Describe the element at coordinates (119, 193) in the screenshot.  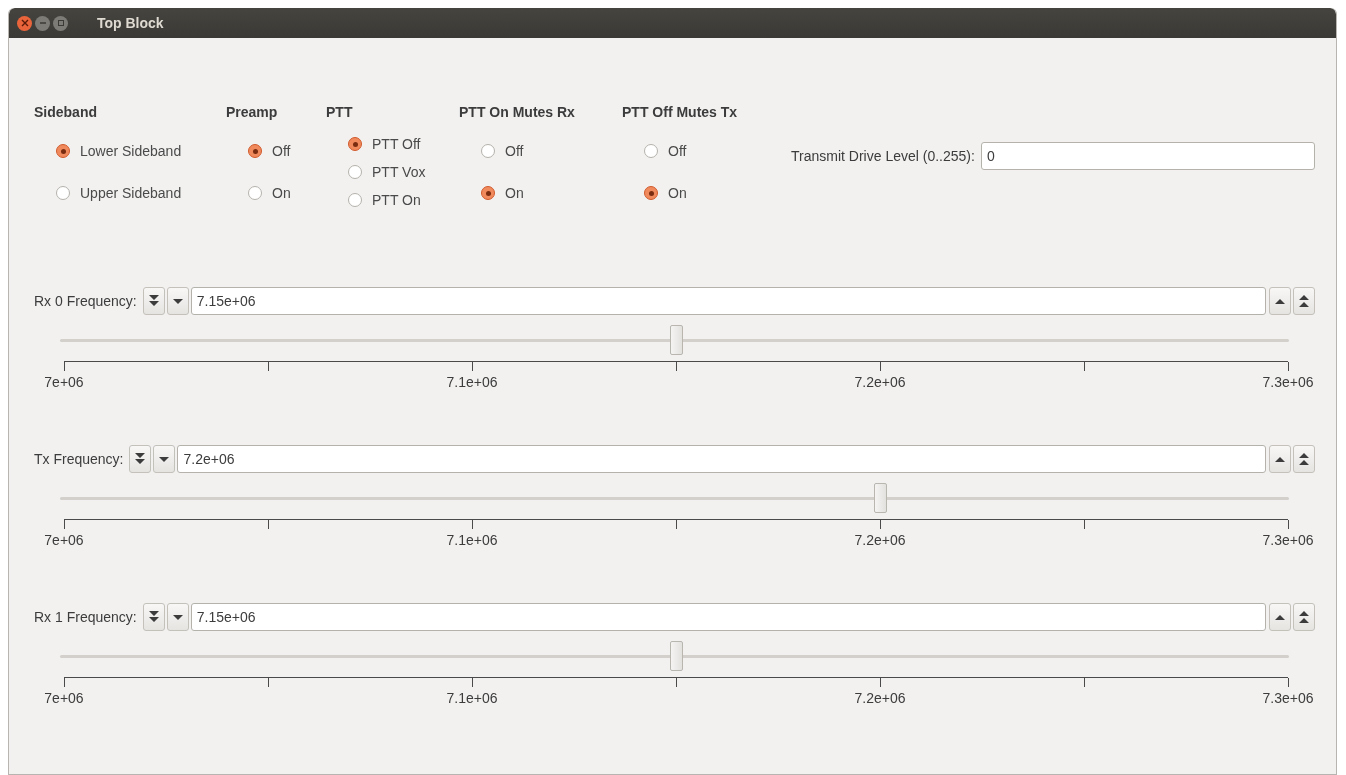
I see `radio-option: Upper Sideband` at that location.